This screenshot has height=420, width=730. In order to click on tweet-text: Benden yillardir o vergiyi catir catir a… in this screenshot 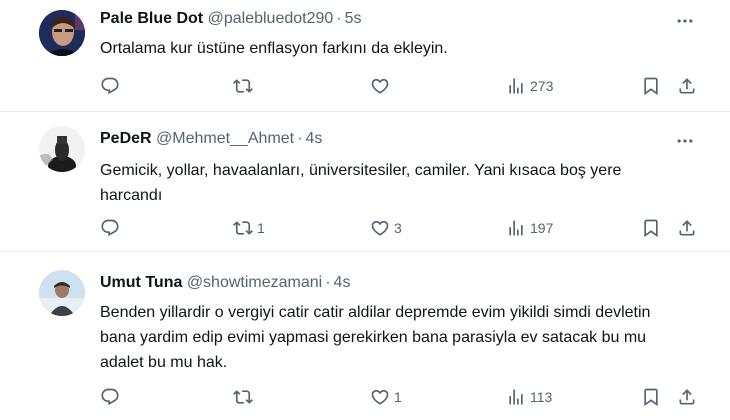, I will do `click(375, 337)`.